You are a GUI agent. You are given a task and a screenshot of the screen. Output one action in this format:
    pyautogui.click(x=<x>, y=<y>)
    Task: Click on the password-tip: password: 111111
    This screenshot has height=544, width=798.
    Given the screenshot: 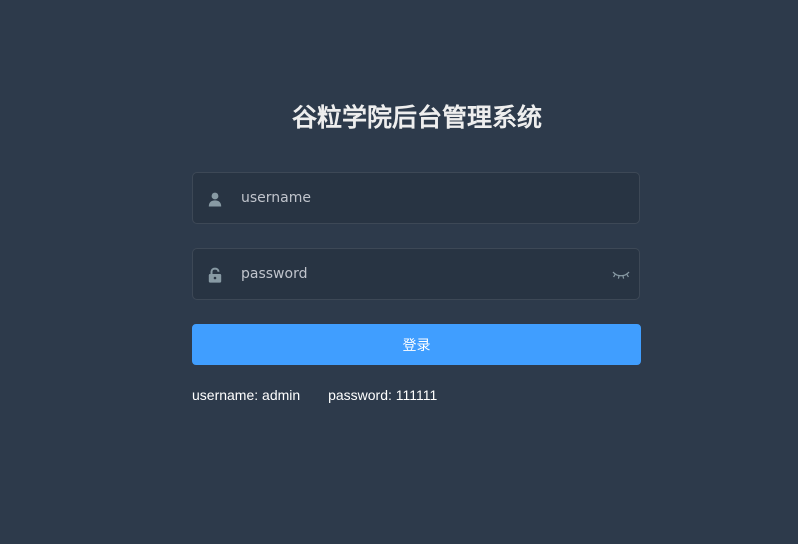 What is the action you would take?
    pyautogui.click(x=383, y=395)
    